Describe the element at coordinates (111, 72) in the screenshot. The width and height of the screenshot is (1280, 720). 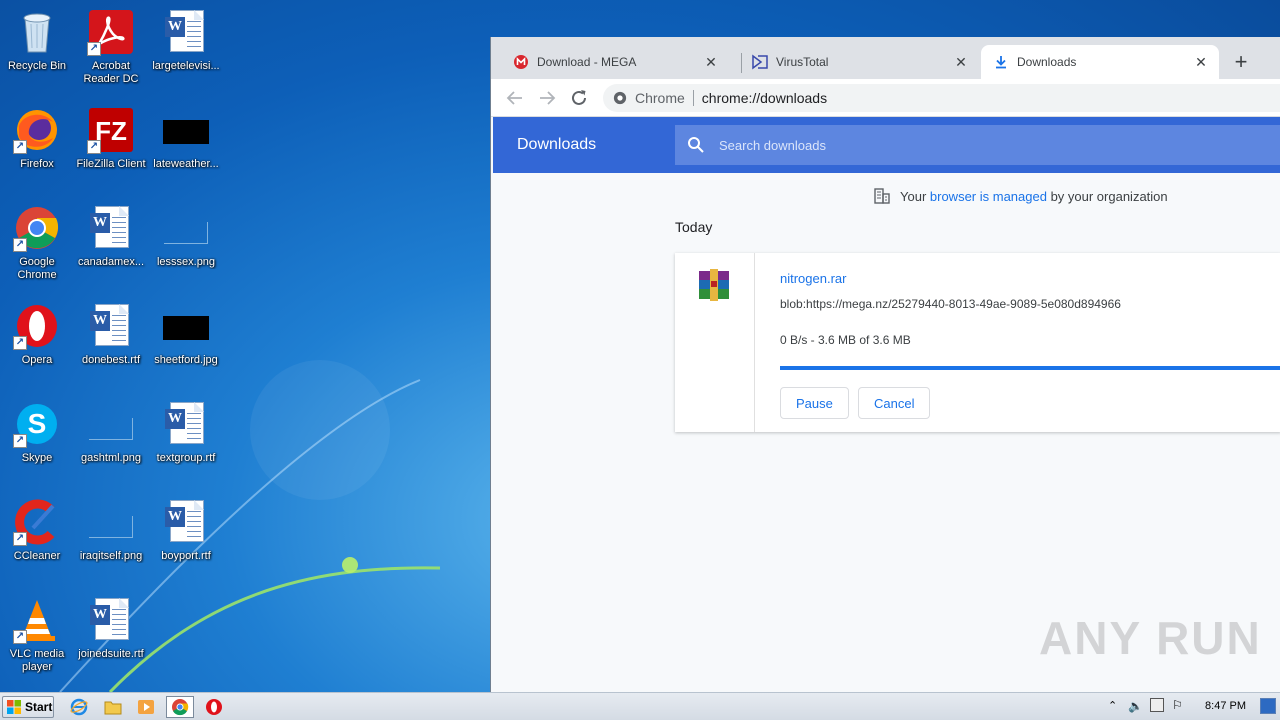
I see `desktop-icon-label: Acrobat Reader DC` at that location.